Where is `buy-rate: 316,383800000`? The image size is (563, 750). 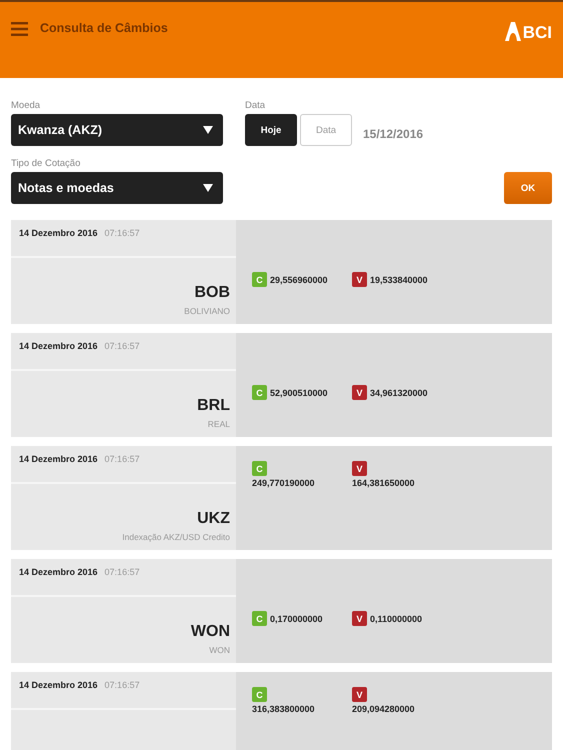 buy-rate: 316,383800000 is located at coordinates (283, 709).